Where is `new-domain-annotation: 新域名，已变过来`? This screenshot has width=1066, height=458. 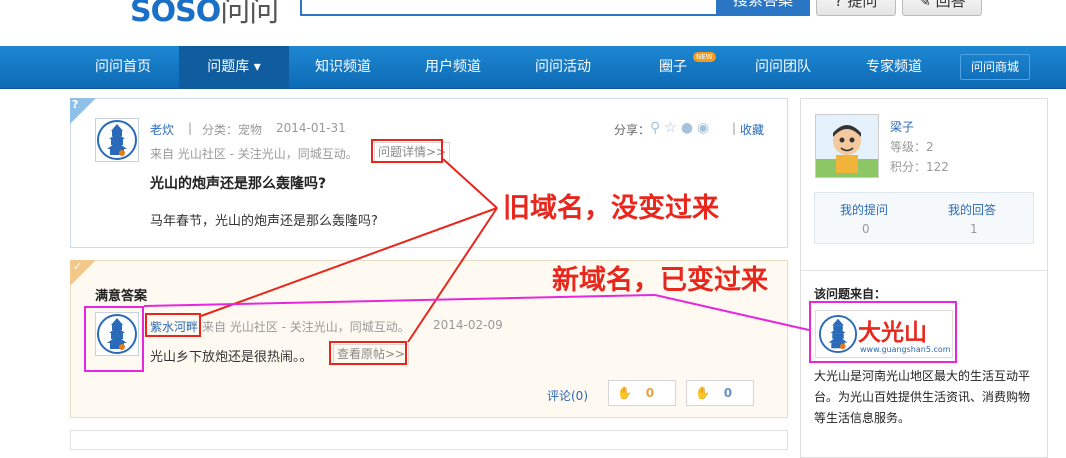
new-domain-annotation: 新域名，已变过来 is located at coordinates (660, 280).